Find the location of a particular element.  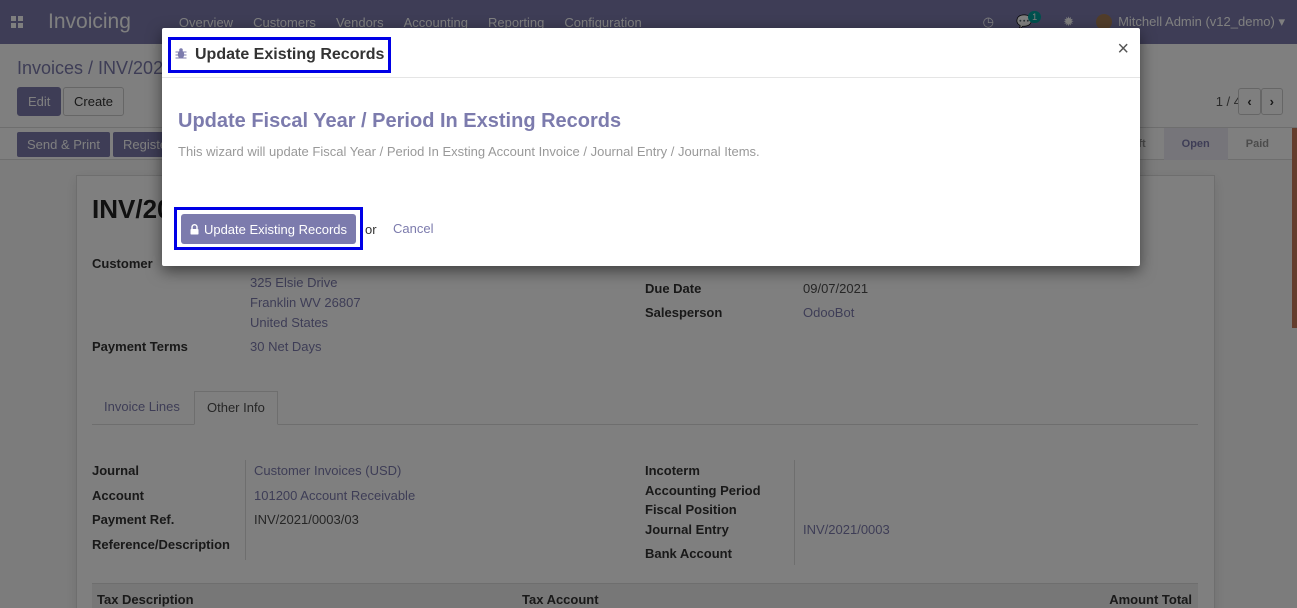

lock-icon is located at coordinates (194, 229).